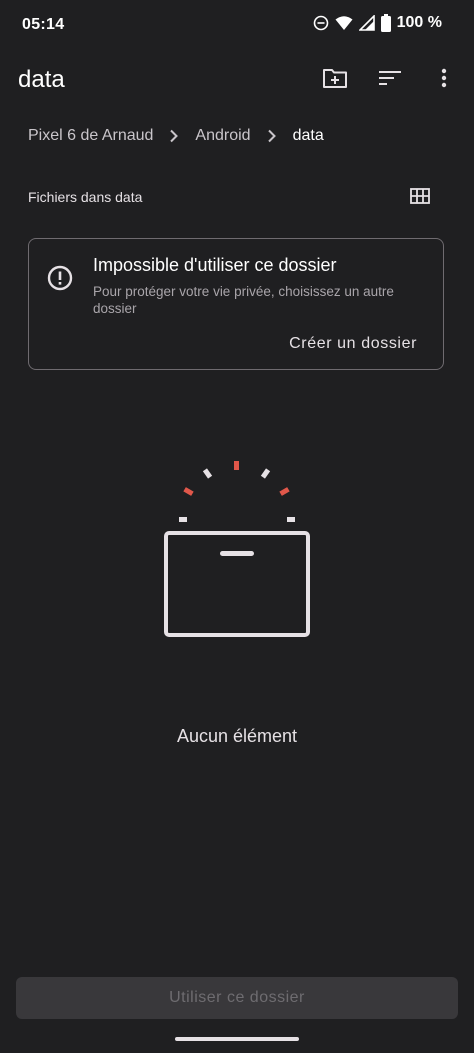 The width and height of the screenshot is (474, 1053). What do you see at coordinates (321, 23) in the screenshot?
I see `do-not-disturb-icon` at bounding box center [321, 23].